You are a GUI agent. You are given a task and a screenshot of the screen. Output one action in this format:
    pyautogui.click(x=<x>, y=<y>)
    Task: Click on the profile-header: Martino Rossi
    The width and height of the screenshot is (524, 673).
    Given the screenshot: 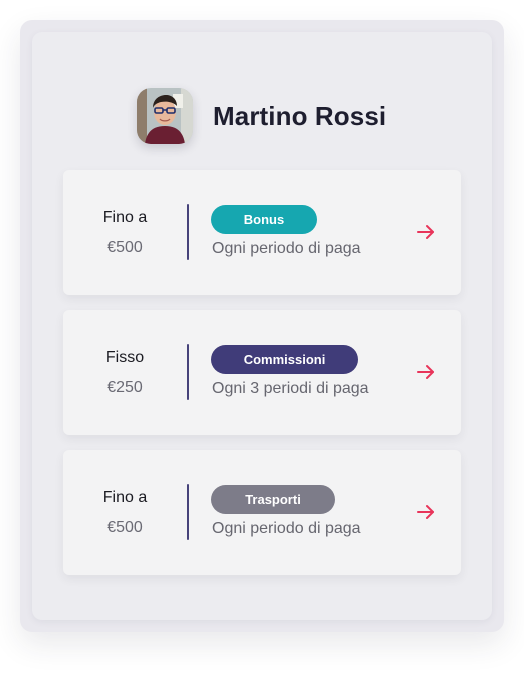 What is the action you would take?
    pyautogui.click(x=261, y=116)
    